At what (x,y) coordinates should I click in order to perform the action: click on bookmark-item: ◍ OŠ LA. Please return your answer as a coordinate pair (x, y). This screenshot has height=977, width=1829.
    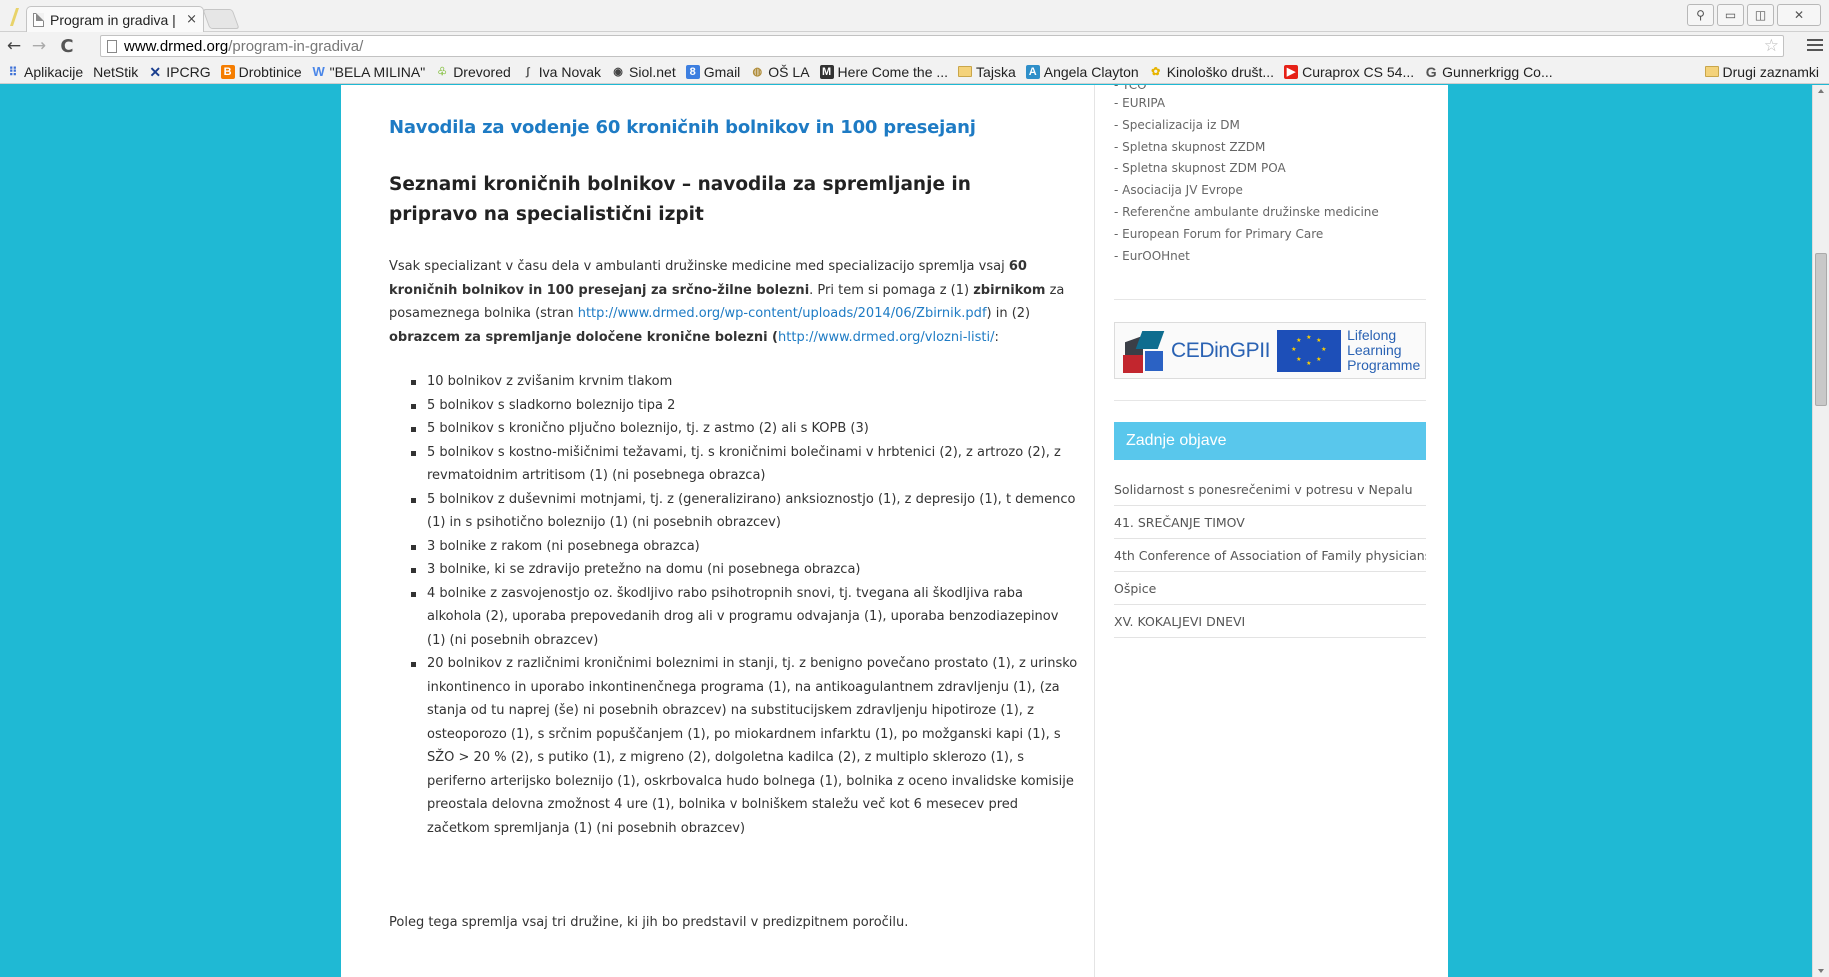
    Looking at the image, I should click on (779, 72).